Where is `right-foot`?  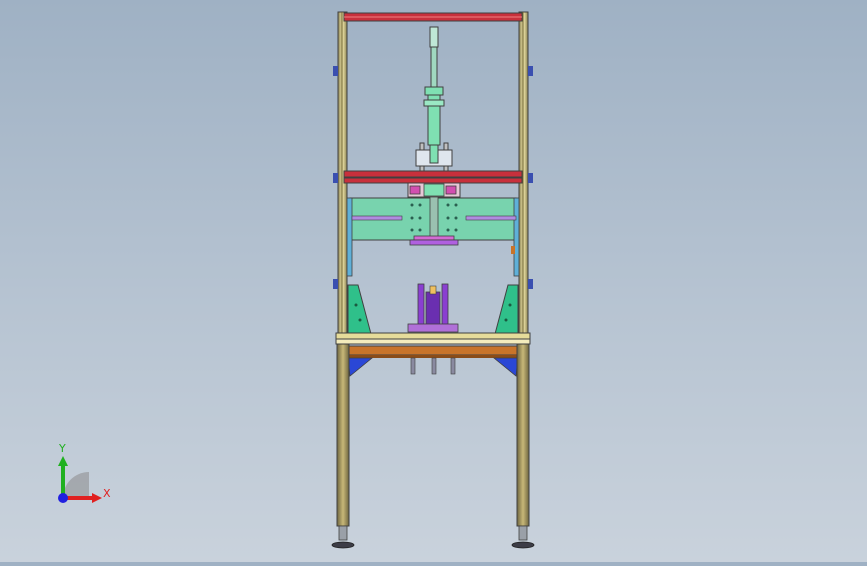 right-foot is located at coordinates (523, 545).